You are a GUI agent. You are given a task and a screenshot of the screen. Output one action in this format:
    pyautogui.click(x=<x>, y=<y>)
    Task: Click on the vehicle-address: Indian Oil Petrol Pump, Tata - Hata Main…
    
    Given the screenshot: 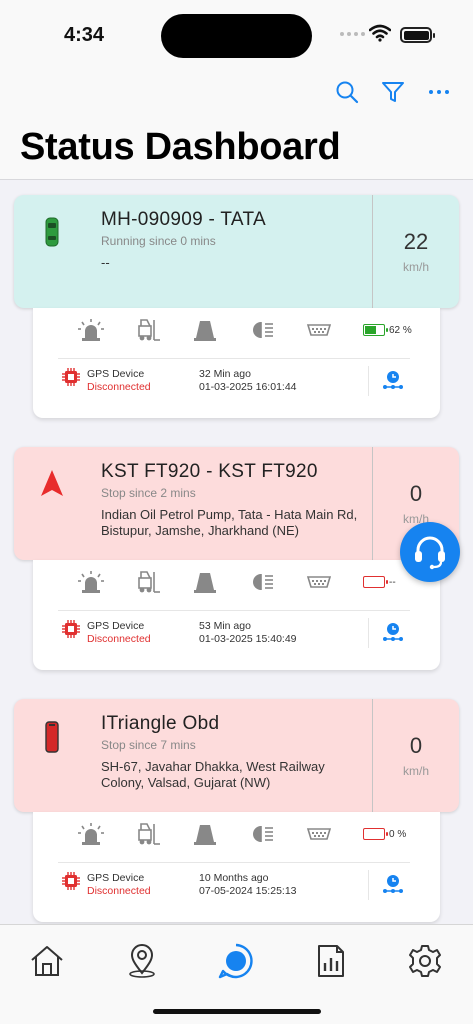 What is the action you would take?
    pyautogui.click(x=229, y=522)
    